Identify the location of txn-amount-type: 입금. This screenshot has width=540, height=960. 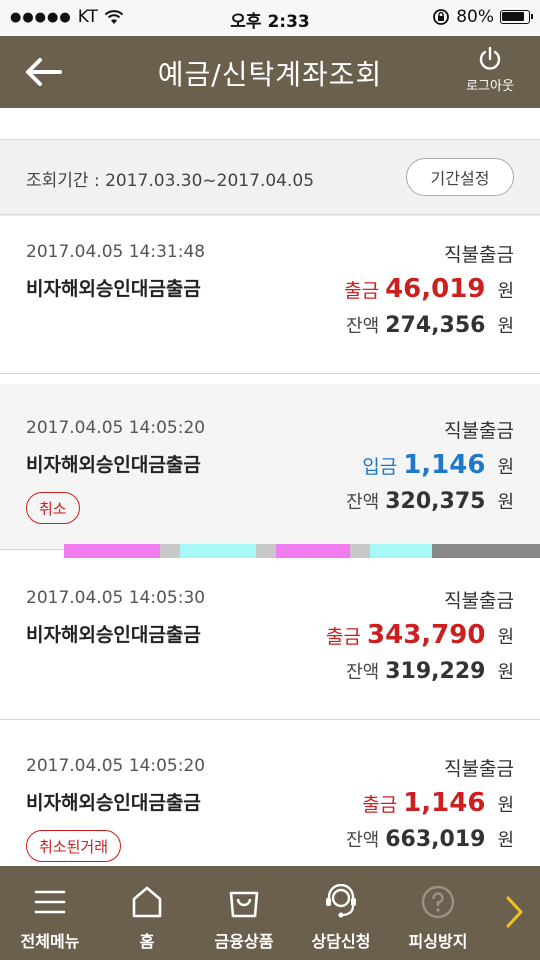
(380, 467).